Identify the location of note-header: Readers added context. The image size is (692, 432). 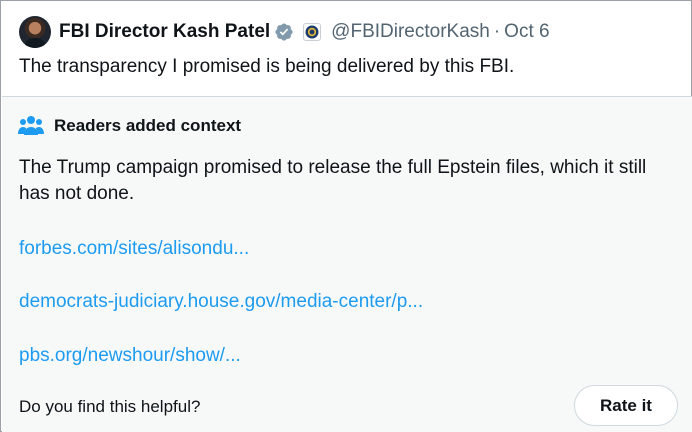
(129, 126).